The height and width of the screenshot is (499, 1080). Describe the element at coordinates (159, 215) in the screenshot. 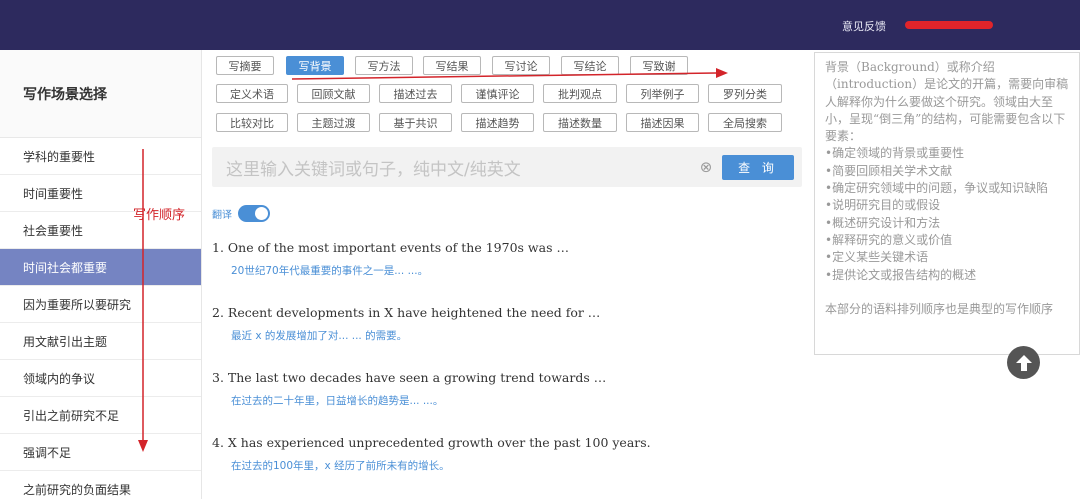

I see `writing-order-annotation: 写作顺序` at that location.